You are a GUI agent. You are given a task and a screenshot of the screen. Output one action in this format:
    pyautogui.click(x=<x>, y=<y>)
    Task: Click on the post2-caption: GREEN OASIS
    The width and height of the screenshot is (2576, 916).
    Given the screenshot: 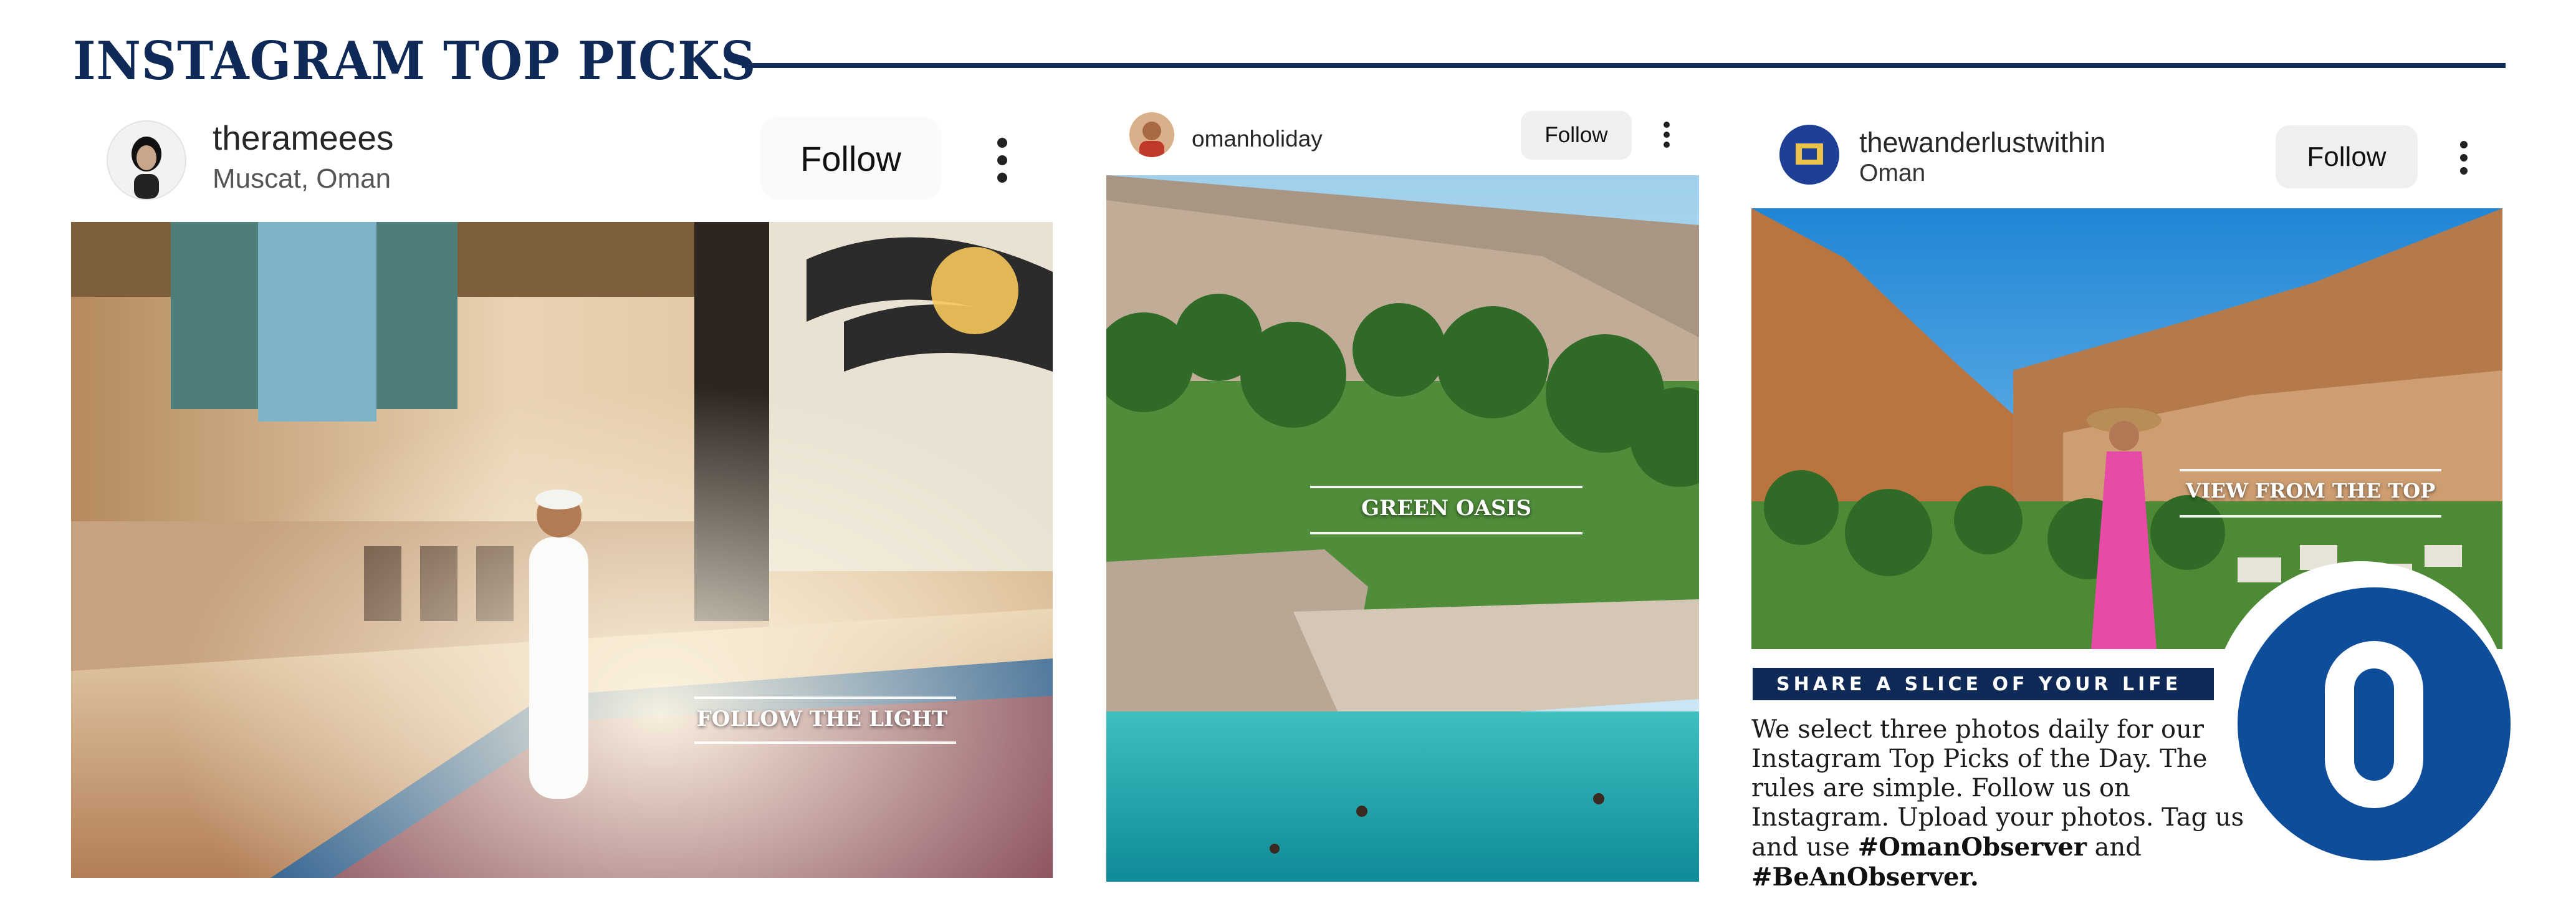 What is the action you would take?
    pyautogui.click(x=1446, y=509)
    